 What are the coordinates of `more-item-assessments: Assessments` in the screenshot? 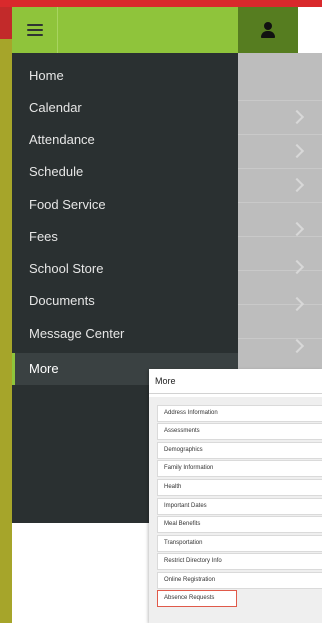 It's located at (239, 431).